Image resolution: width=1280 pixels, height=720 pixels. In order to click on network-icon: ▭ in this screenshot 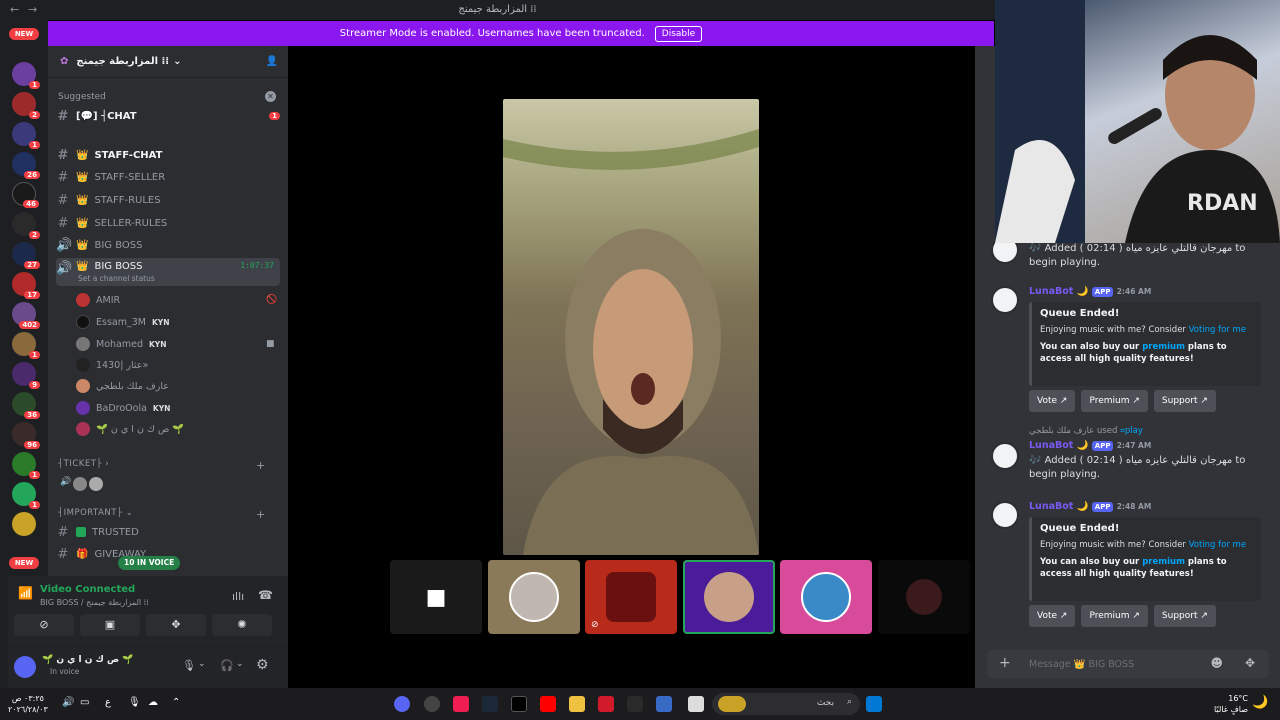, I will do `click(84, 702)`.